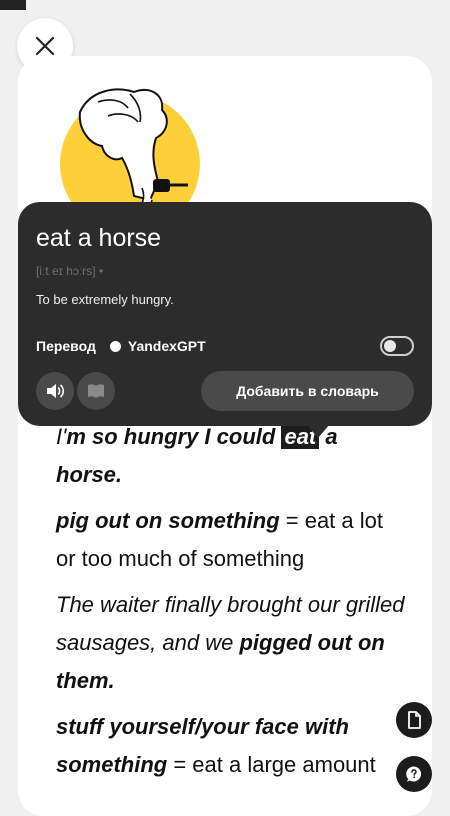 The image size is (450, 816). Describe the element at coordinates (390, 346) in the screenshot. I see `toggle-knob` at that location.